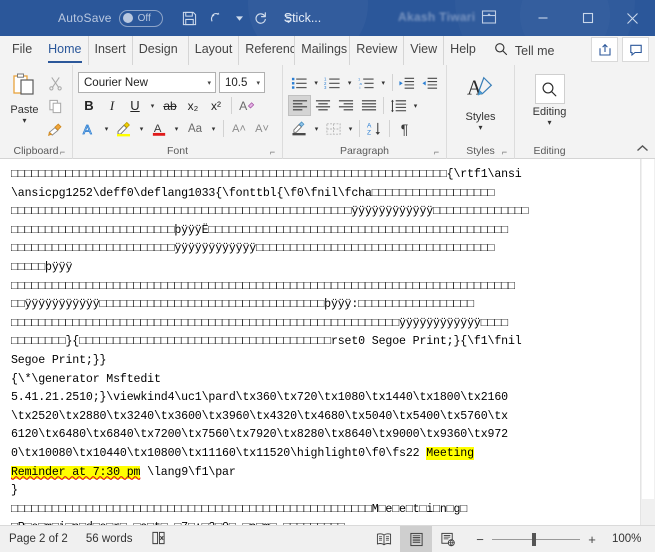 This screenshot has width=655, height=552. Describe the element at coordinates (65, 50) in the screenshot. I see `tab-home: Home` at that location.